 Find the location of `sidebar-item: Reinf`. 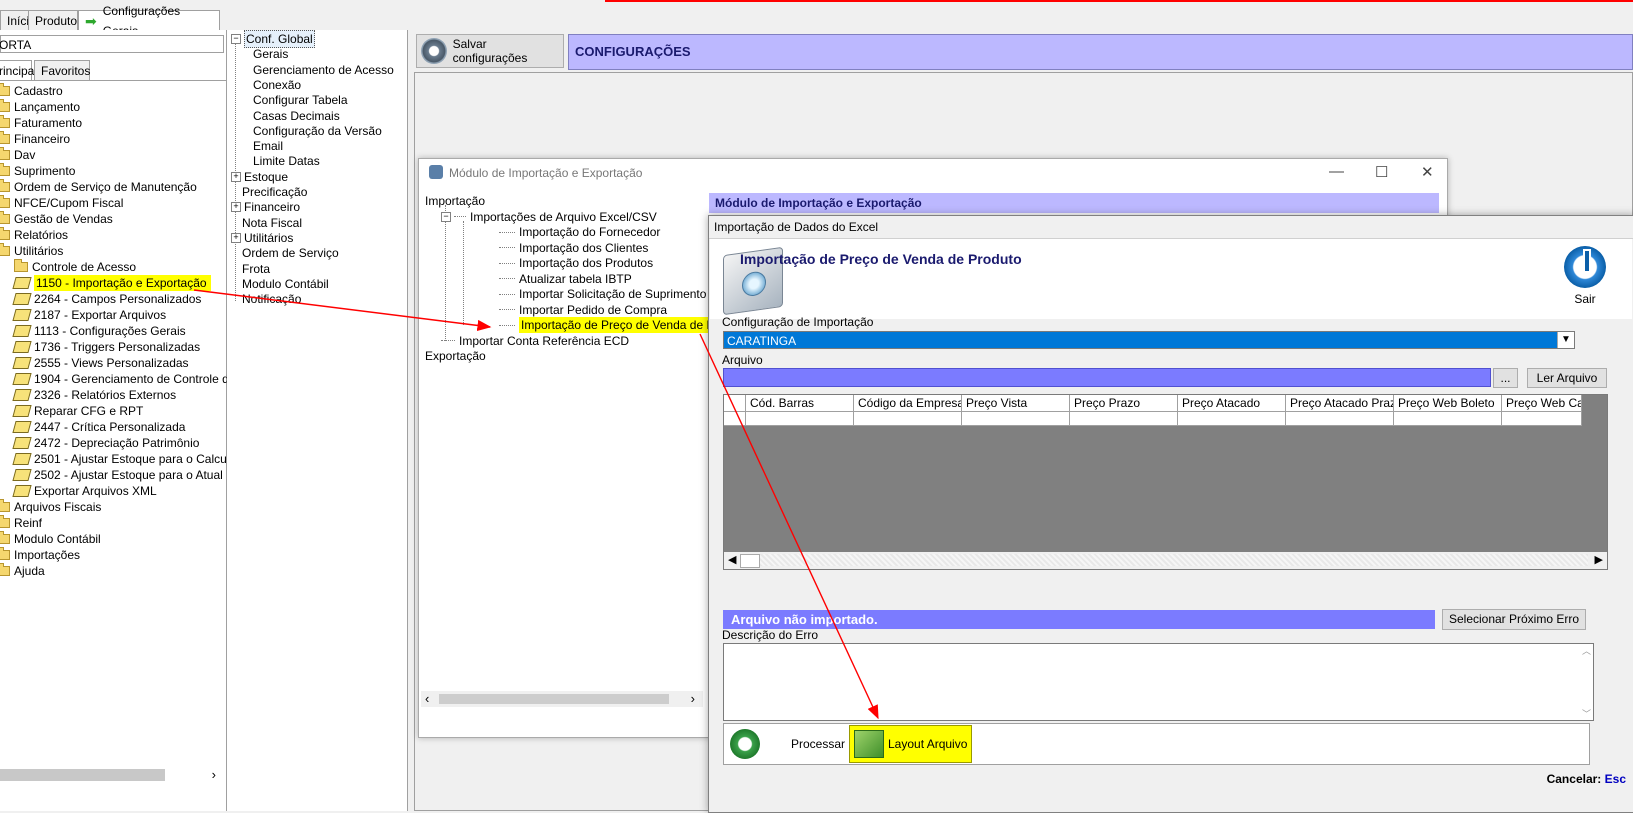

sidebar-item: Reinf is located at coordinates (21, 523).